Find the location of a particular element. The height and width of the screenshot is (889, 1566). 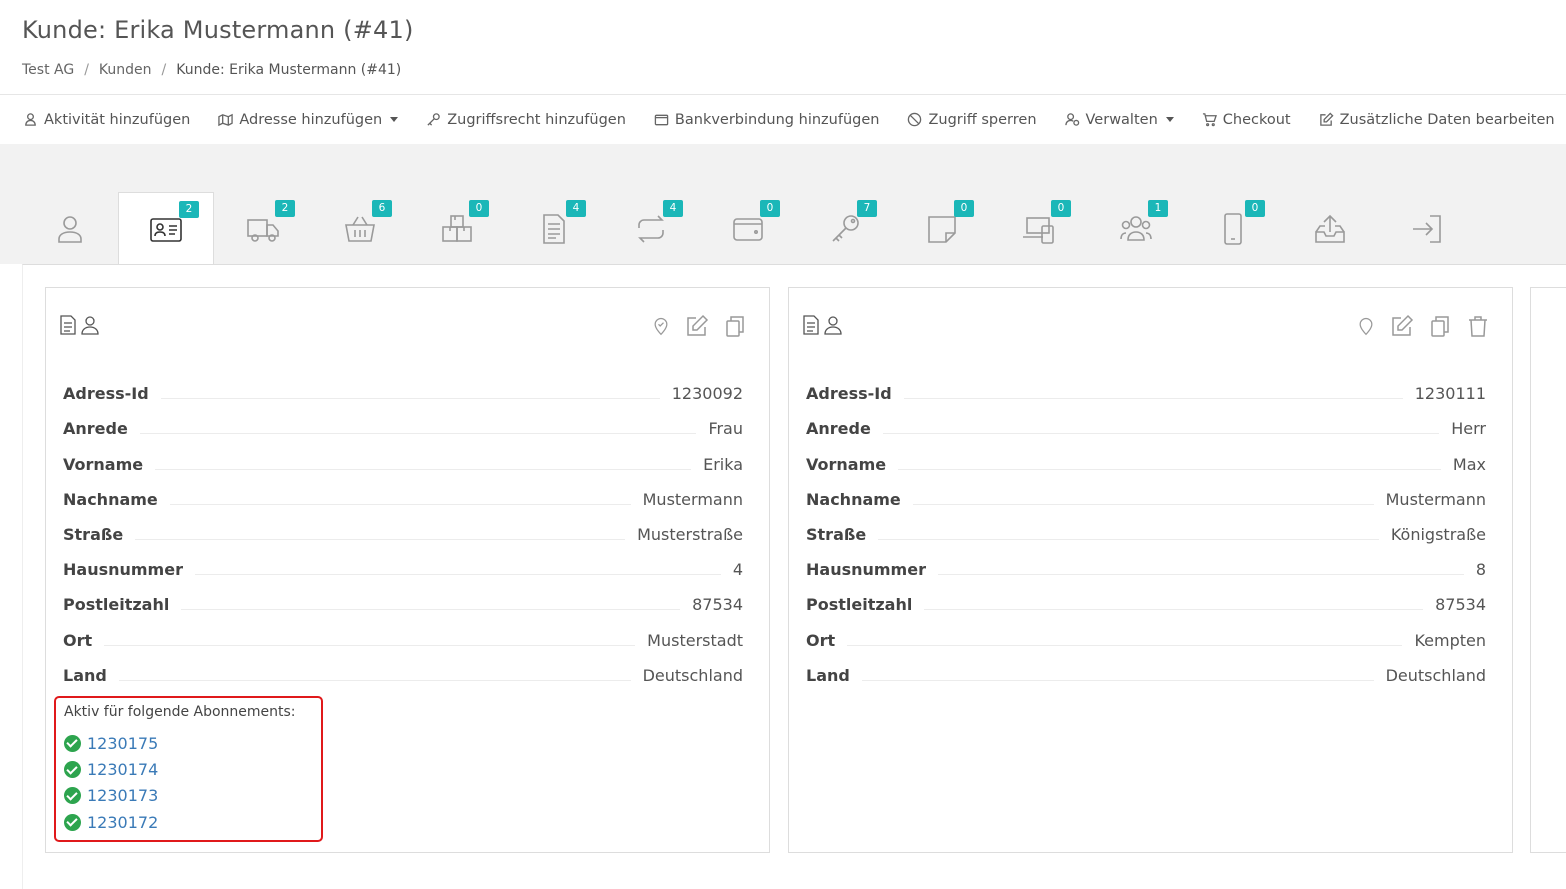

subscription-link: 1230172 is located at coordinates (192, 822).